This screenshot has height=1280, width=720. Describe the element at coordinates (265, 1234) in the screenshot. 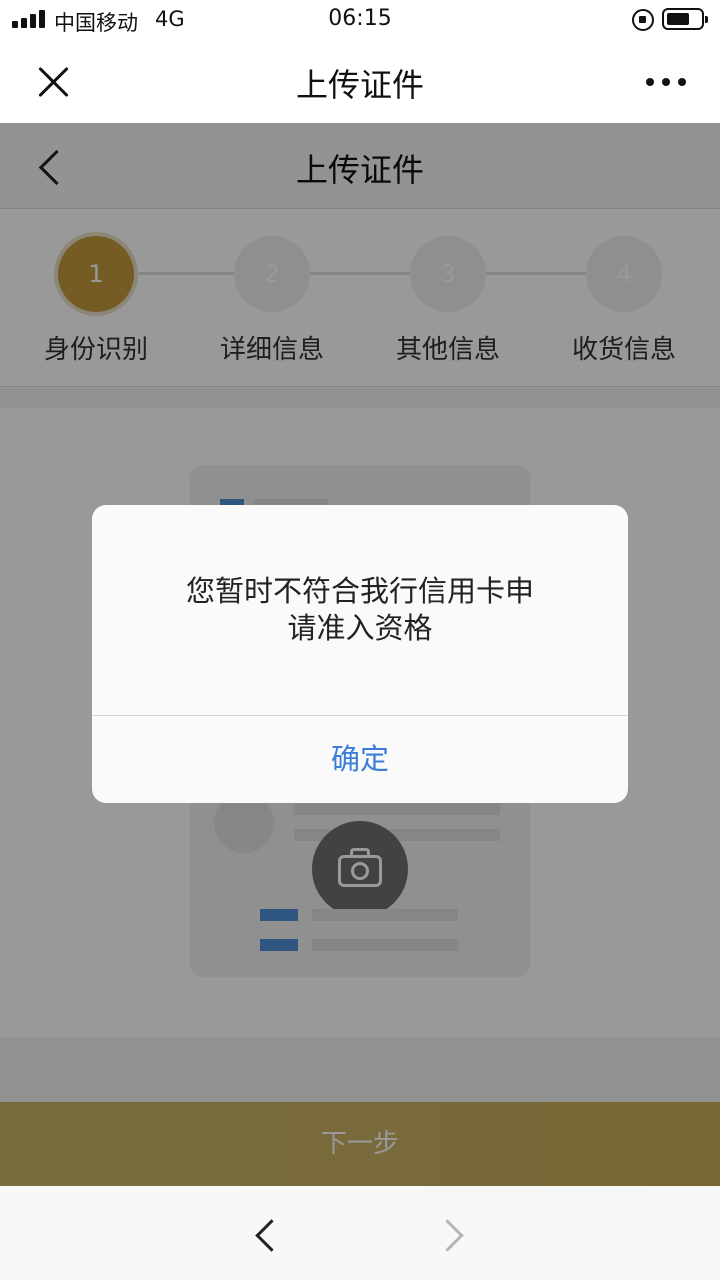

I see `back-icon` at that location.